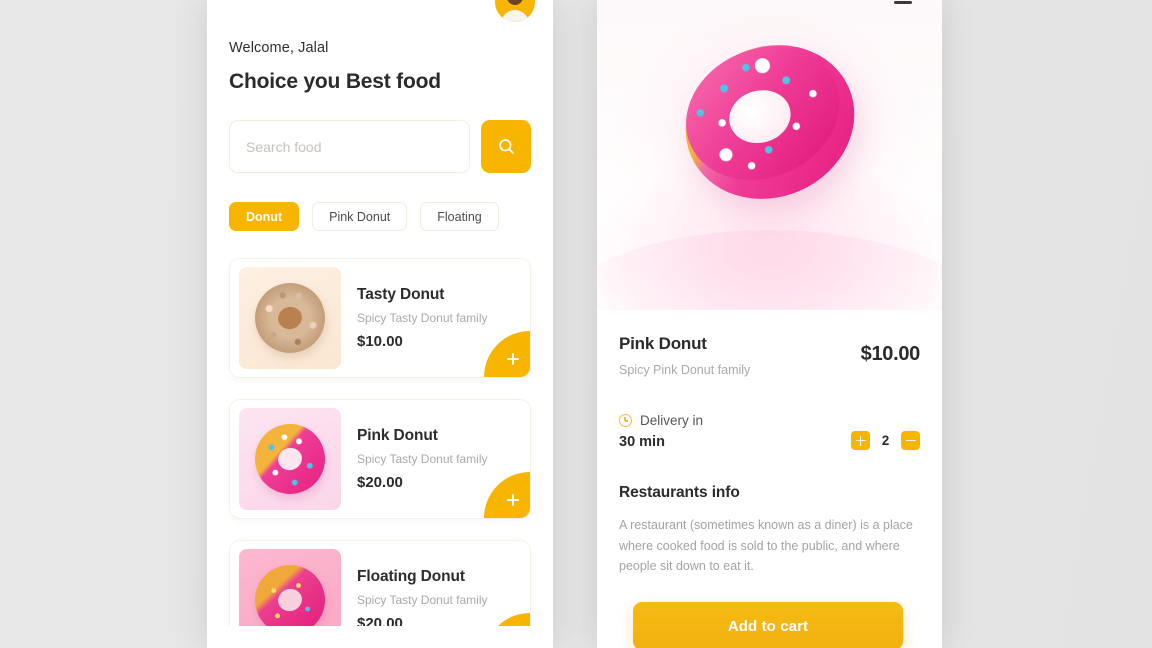 Image resolution: width=1152 pixels, height=648 pixels. What do you see at coordinates (401, 294) in the screenshot?
I see `food-name: Tasty Donut` at bounding box center [401, 294].